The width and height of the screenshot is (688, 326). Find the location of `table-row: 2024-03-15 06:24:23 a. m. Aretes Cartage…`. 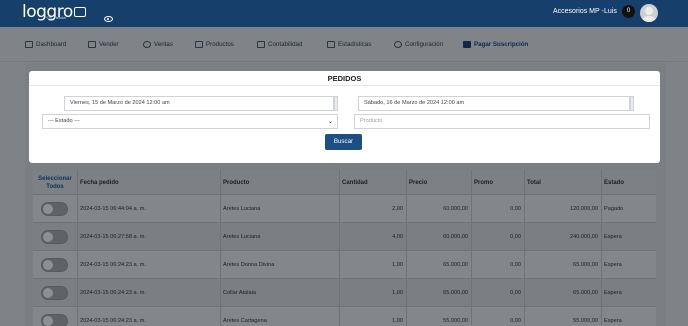

table-row: 2024-03-15 06:24:23 a. m. Aretes Cartage… is located at coordinates (344, 316).